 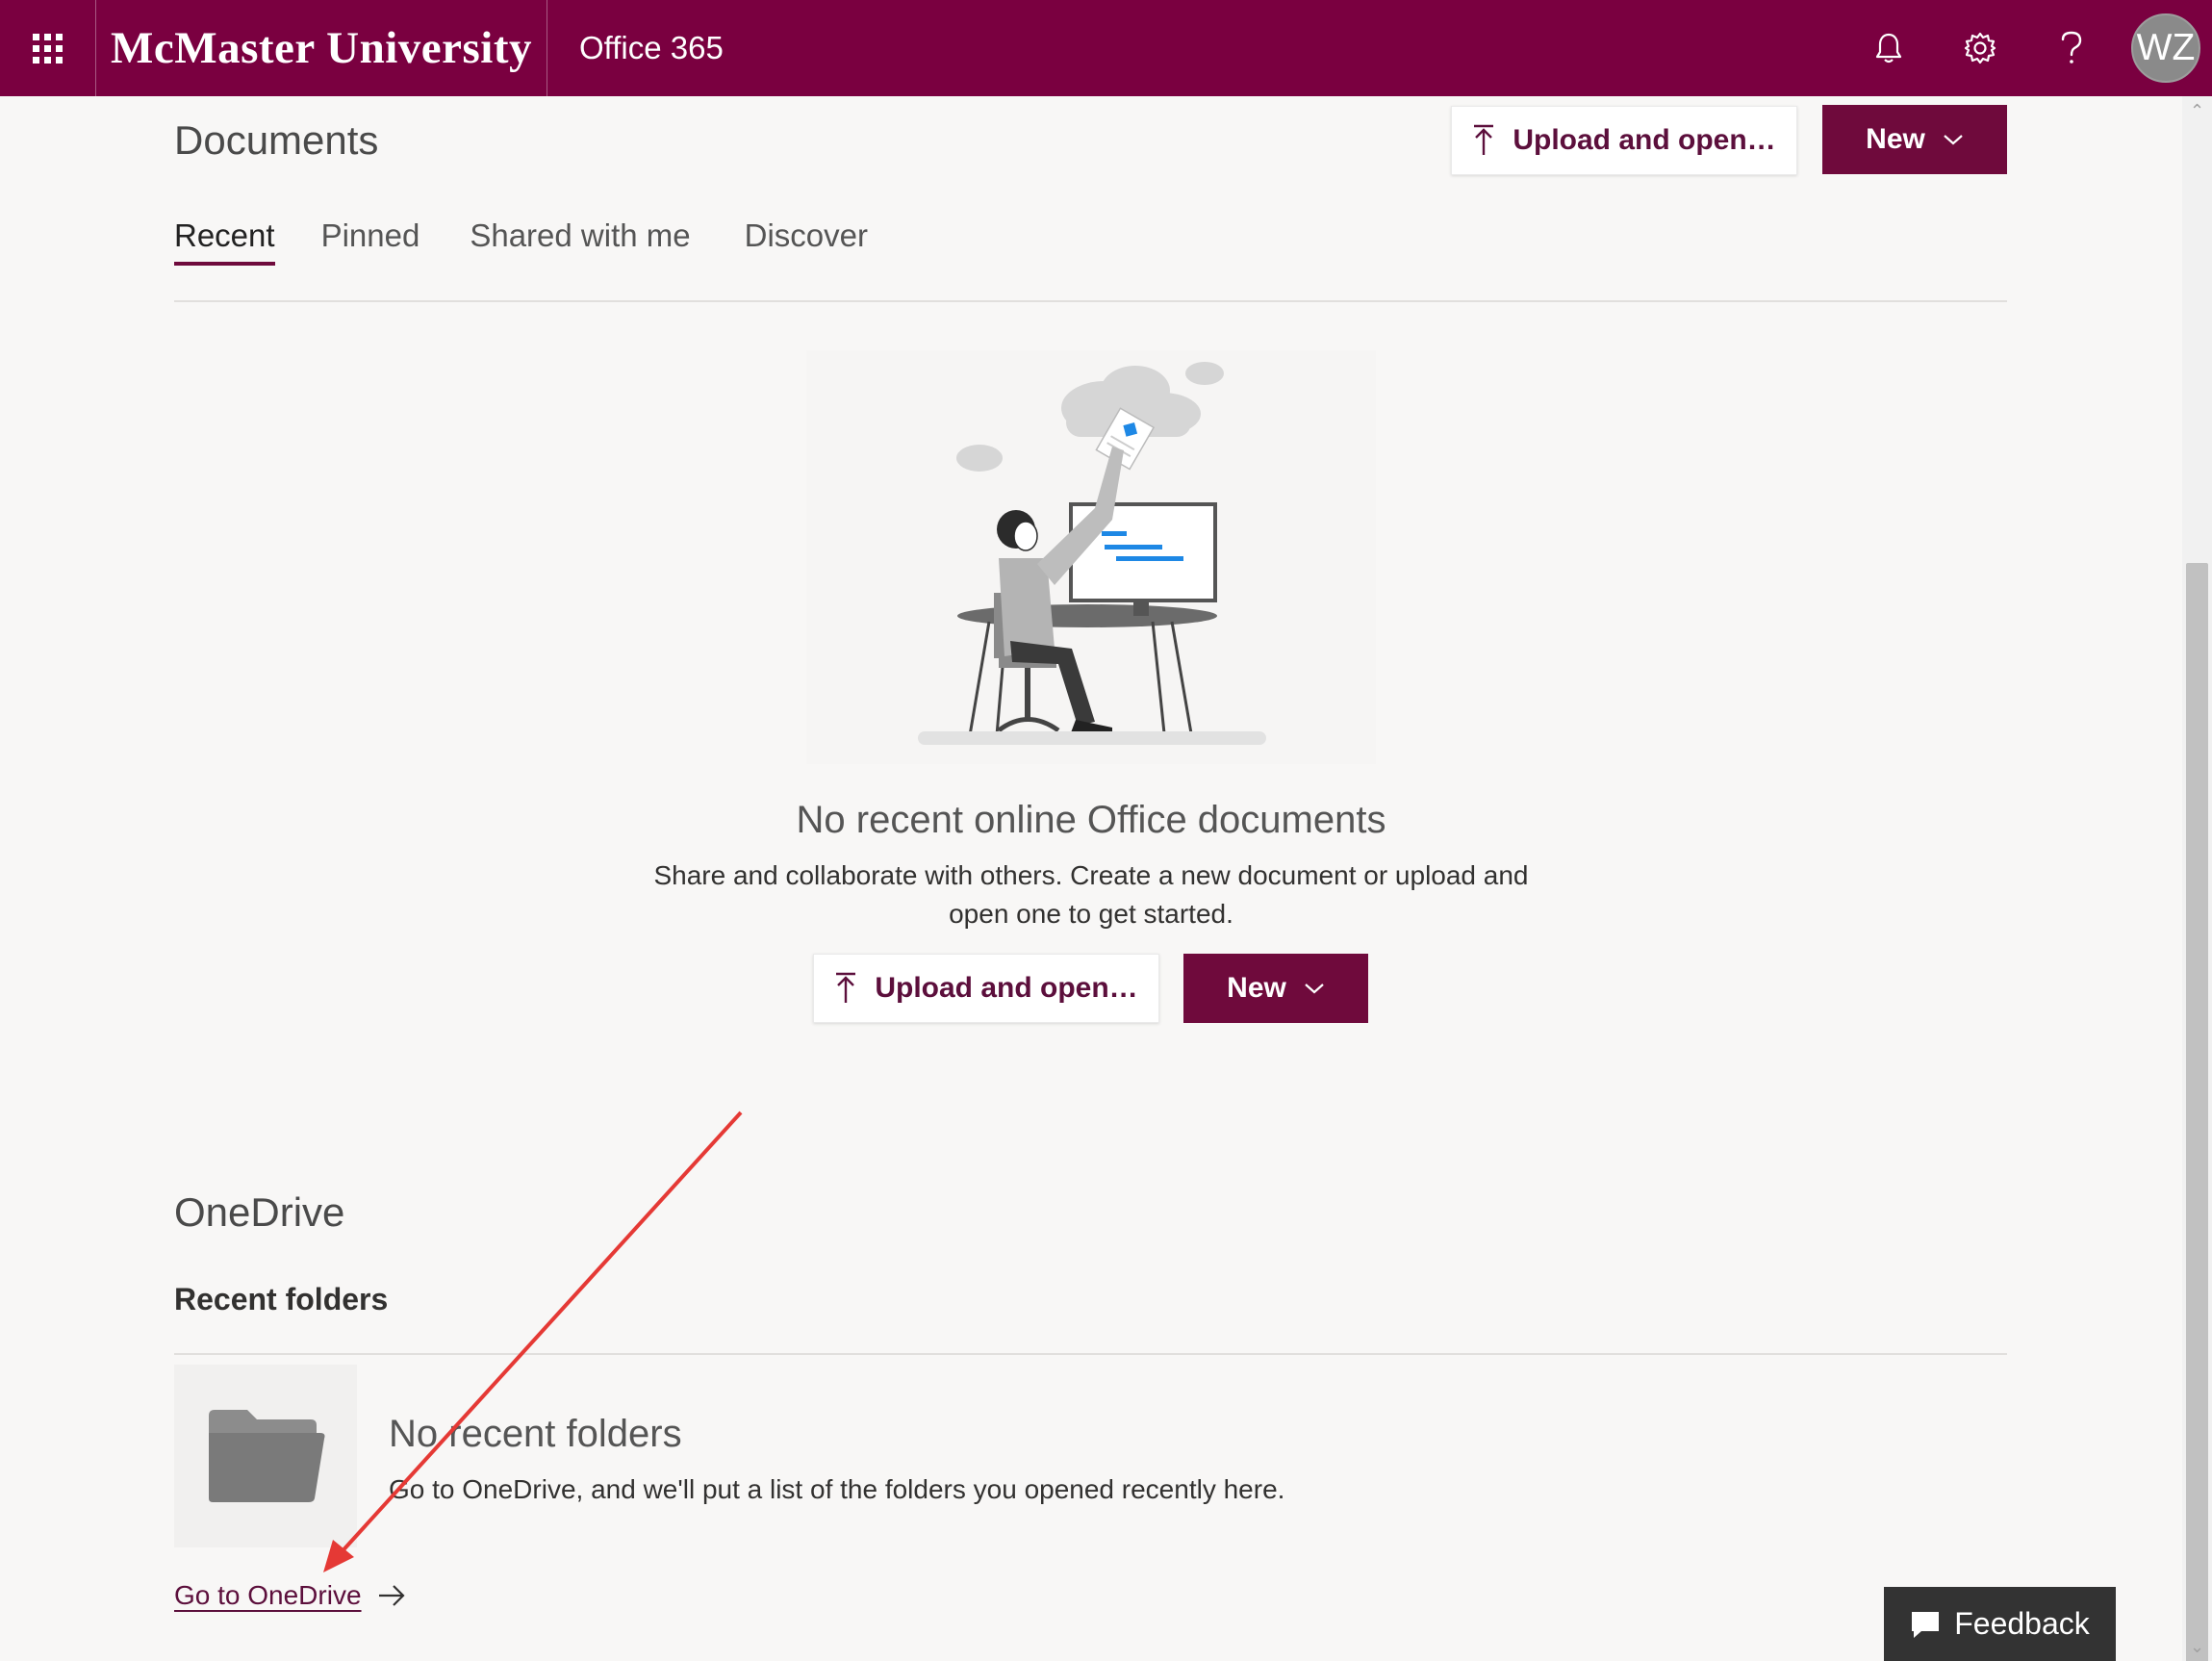 I want to click on folder-placeholder, so click(x=265, y=1456).